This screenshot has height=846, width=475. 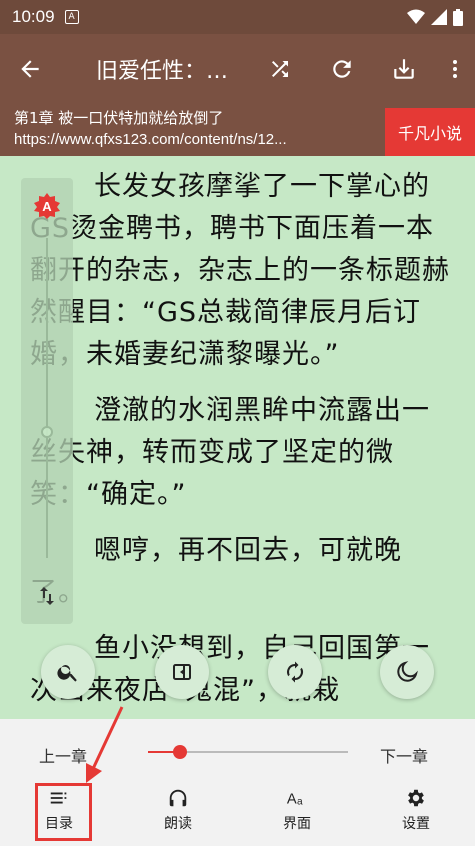 What do you see at coordinates (166, 71) in the screenshot?
I see `book-title: 旧爱任性：总裁,请离婚` at bounding box center [166, 71].